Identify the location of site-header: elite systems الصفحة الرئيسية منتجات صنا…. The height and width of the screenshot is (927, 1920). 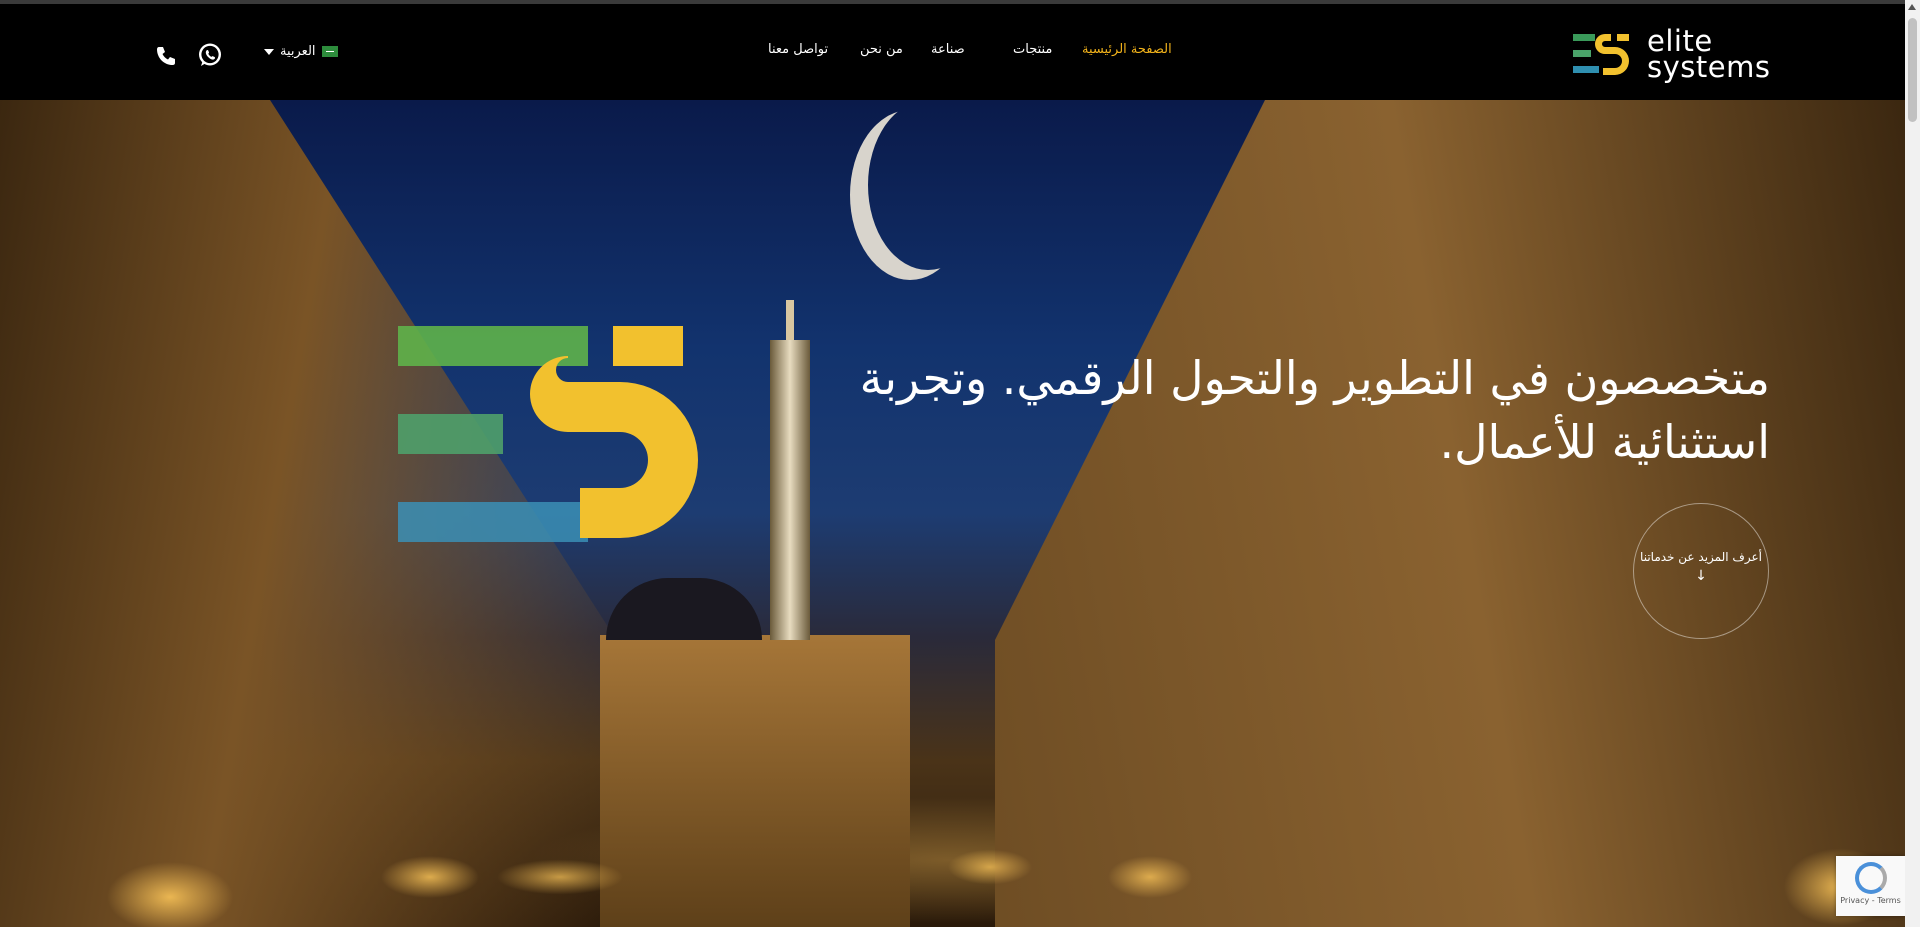
(952, 52).